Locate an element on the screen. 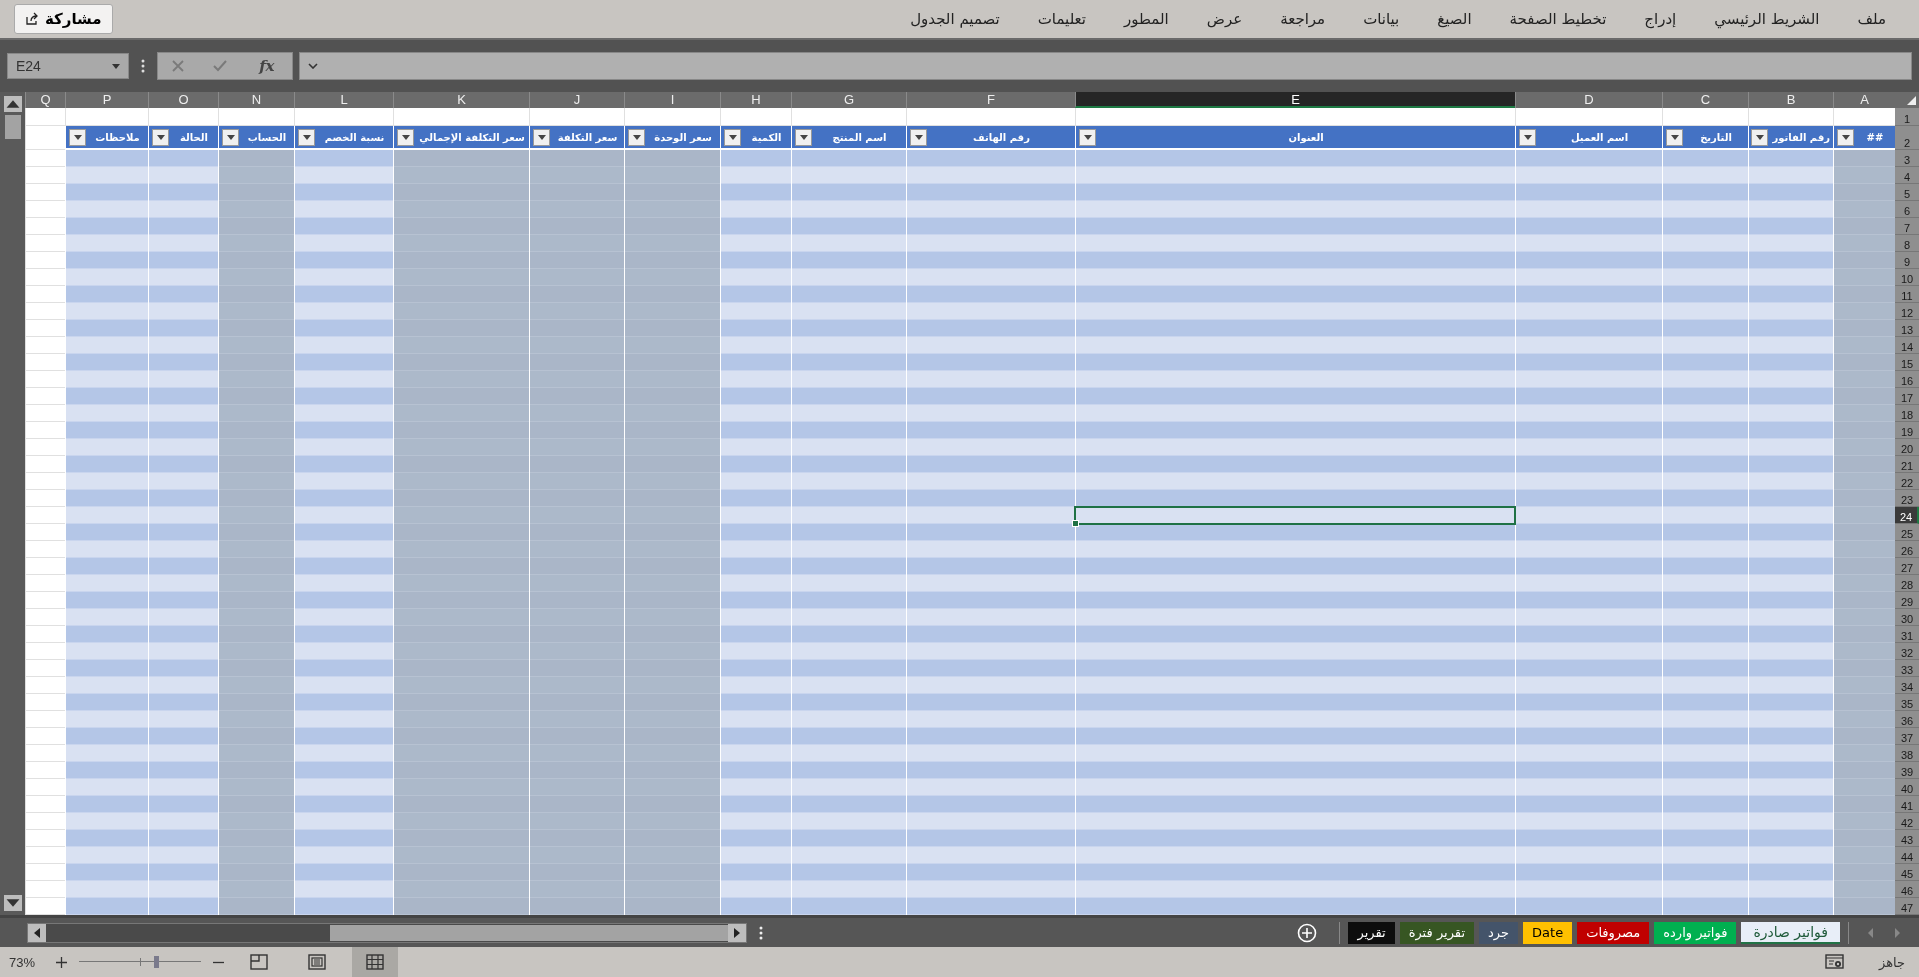 The image size is (1919, 977). row-header: 31 is located at coordinates (1907, 634).